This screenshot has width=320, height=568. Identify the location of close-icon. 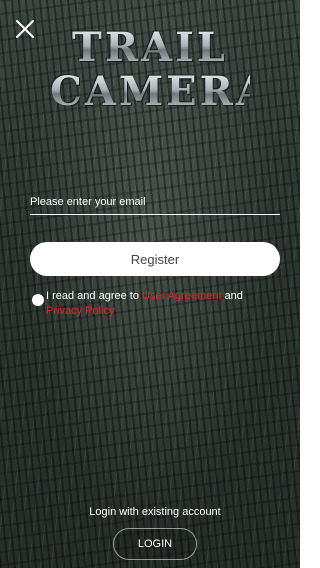
(25, 29).